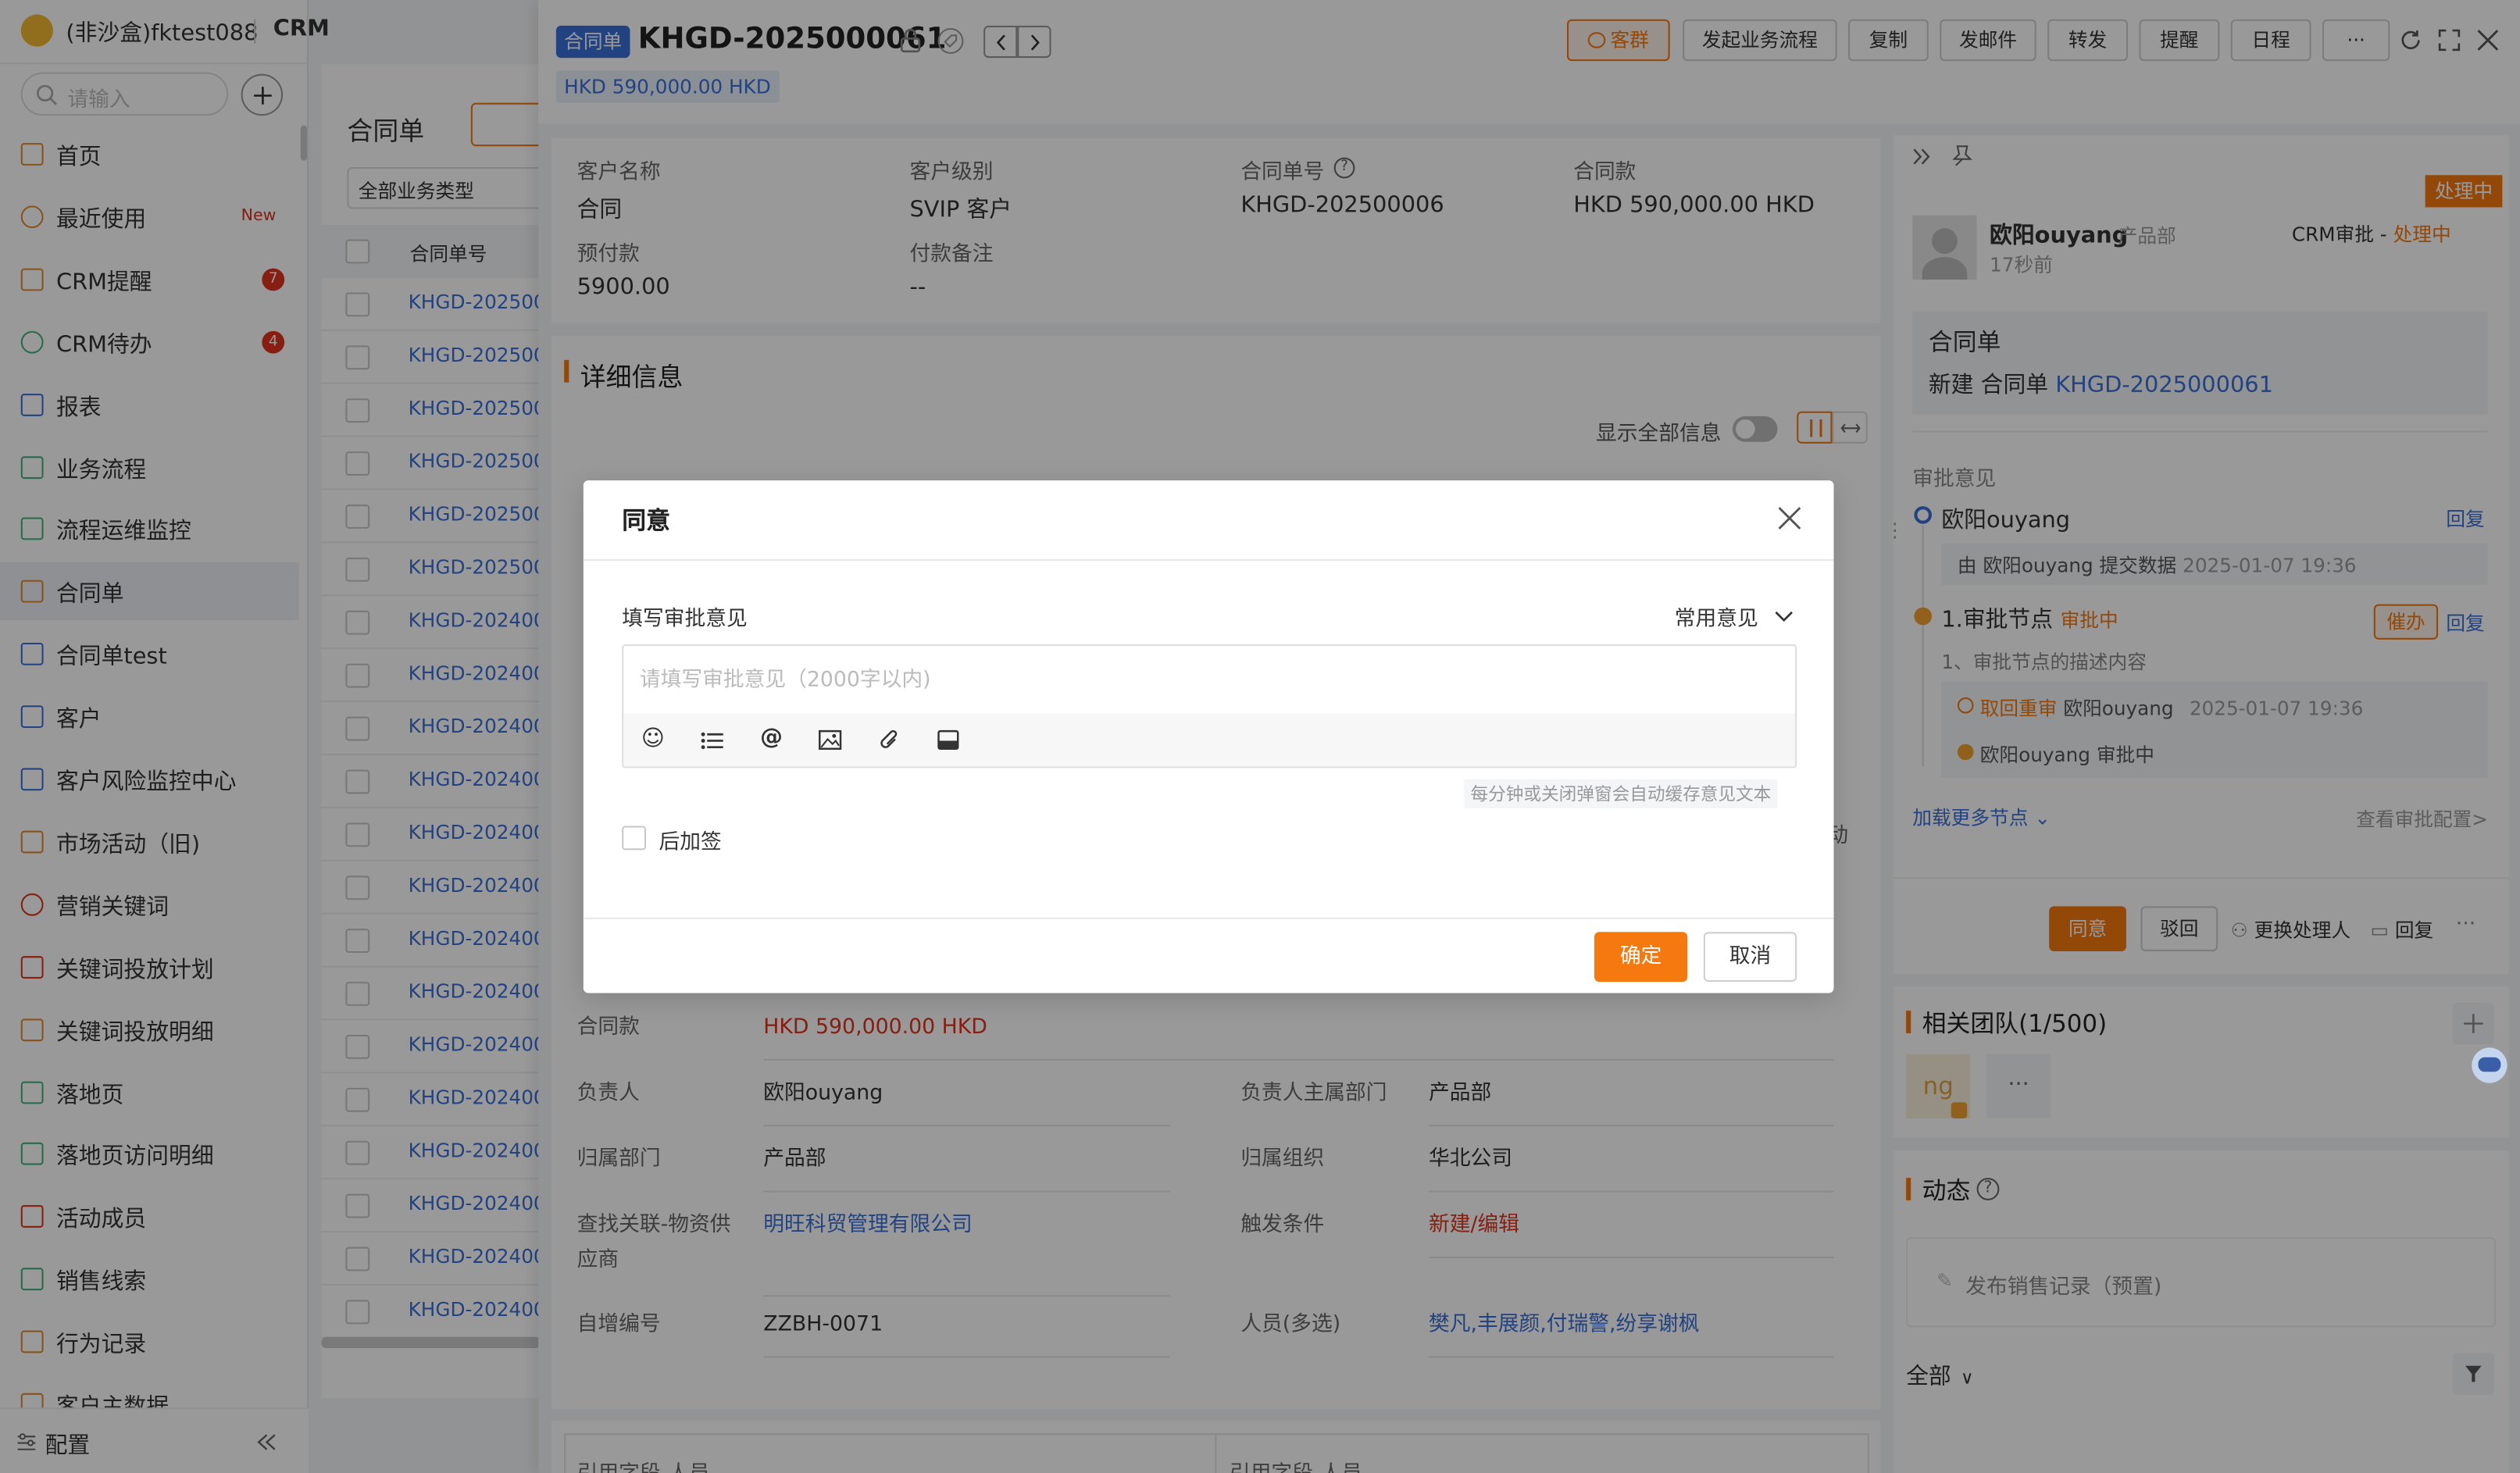 This screenshot has height=1473, width=2520. What do you see at coordinates (1735, 616) in the screenshot?
I see `common-opinions-dropdown: 常用意见` at bounding box center [1735, 616].